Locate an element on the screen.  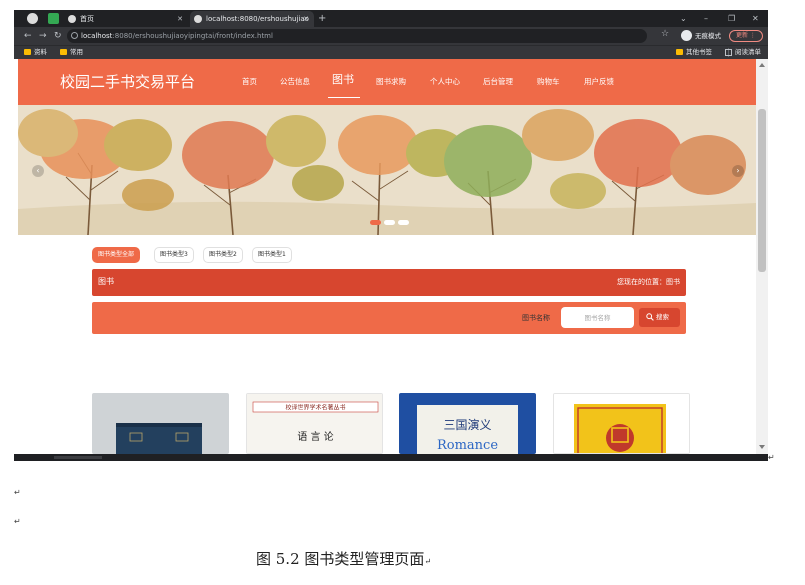
forward-icon: → is located at coordinates (43, 36).